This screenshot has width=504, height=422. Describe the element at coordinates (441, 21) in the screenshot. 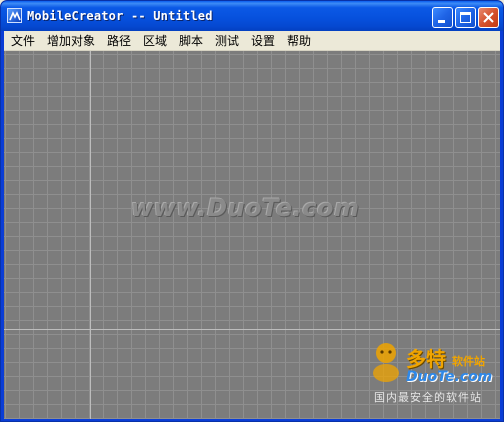

I see `minimize-icon` at that location.